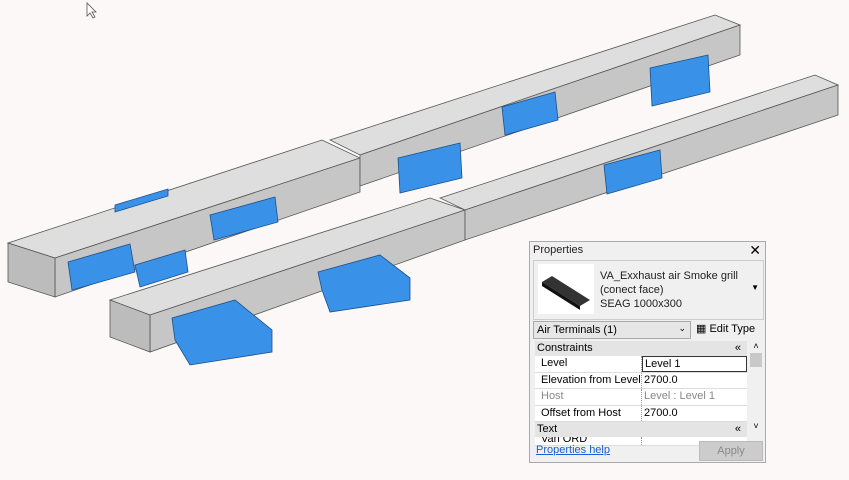  What do you see at coordinates (588, 380) in the screenshot?
I see `property-label: Elevation from Level` at bounding box center [588, 380].